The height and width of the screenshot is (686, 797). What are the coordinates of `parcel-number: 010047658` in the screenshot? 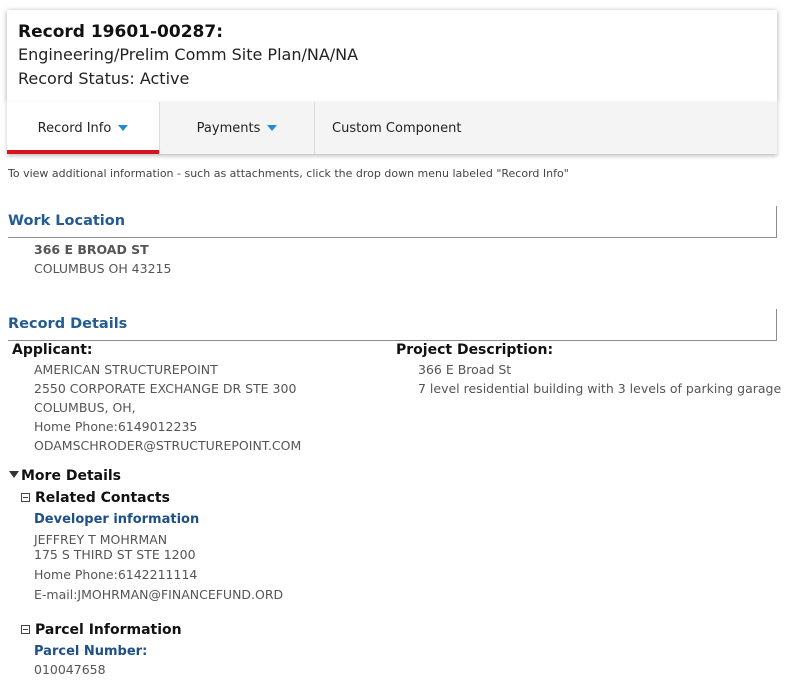 It's located at (70, 669).